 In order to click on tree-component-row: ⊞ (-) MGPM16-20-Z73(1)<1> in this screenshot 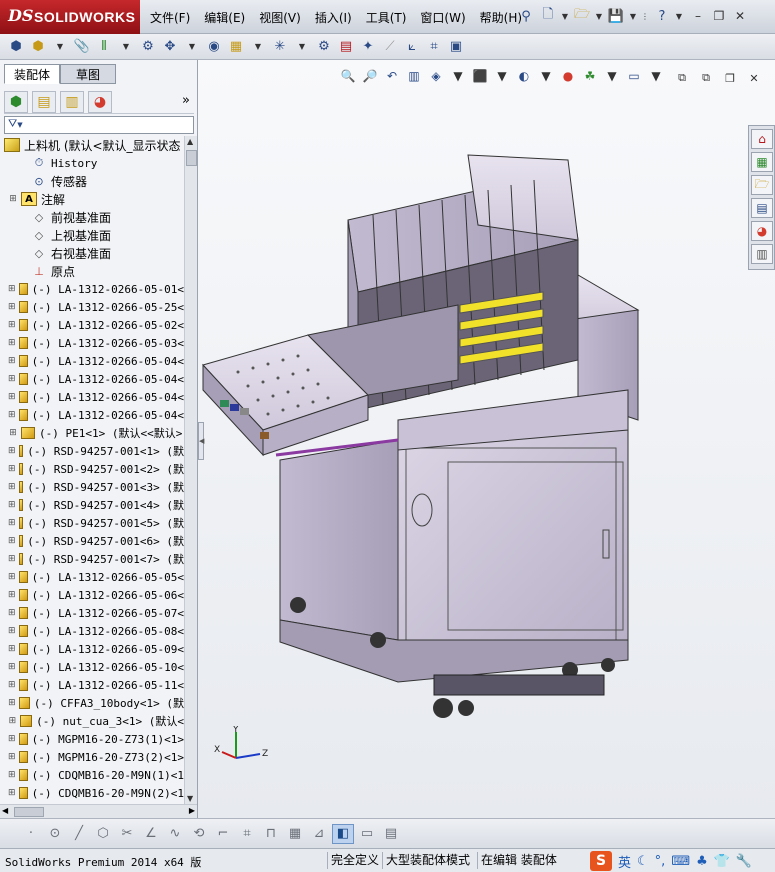, I will do `click(92, 739)`.